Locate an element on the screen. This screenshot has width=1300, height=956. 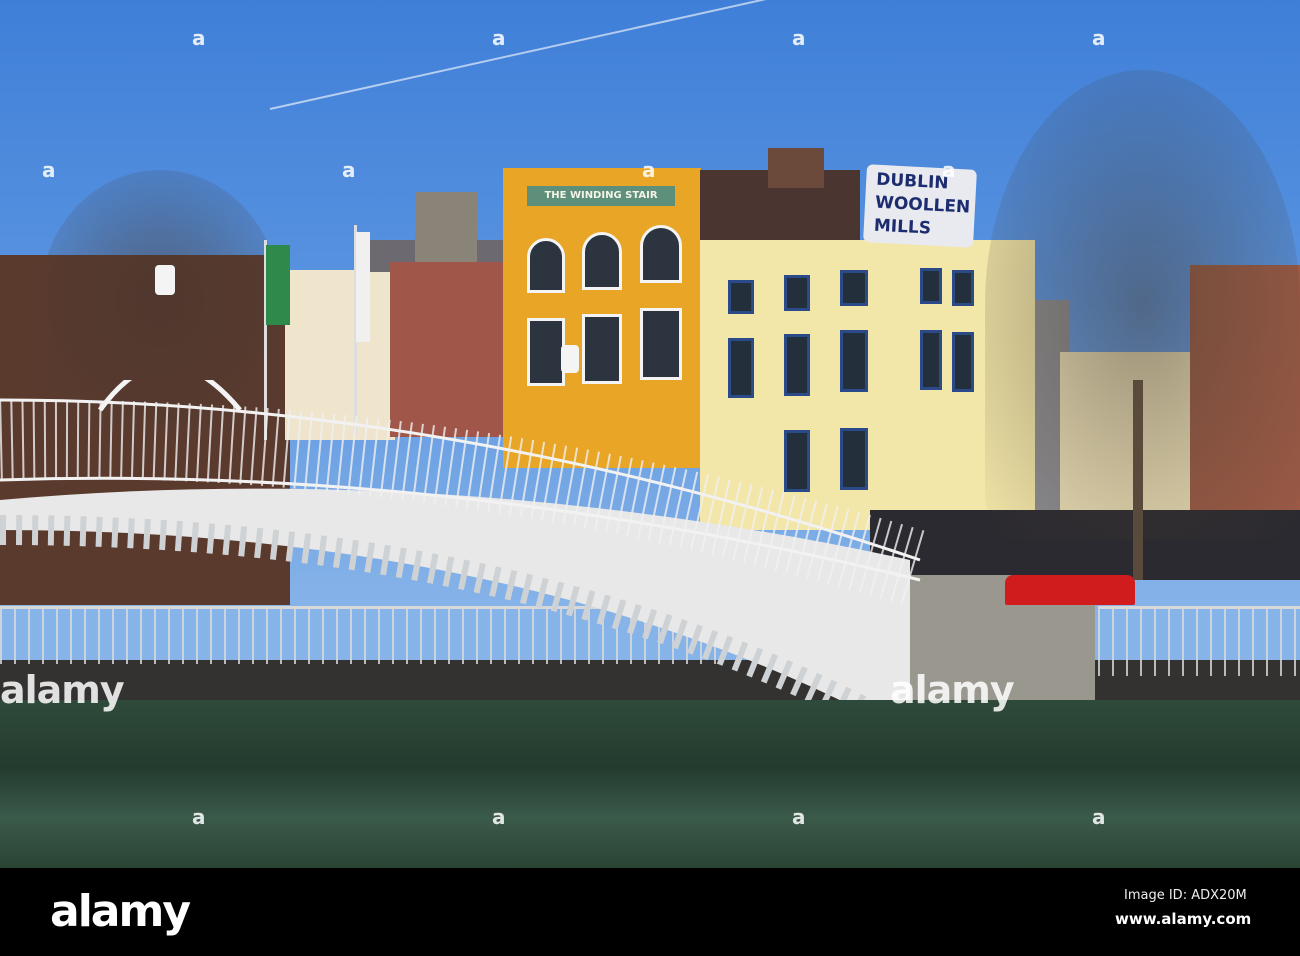
boardwalk-railing-right is located at coordinates (1199, 641).